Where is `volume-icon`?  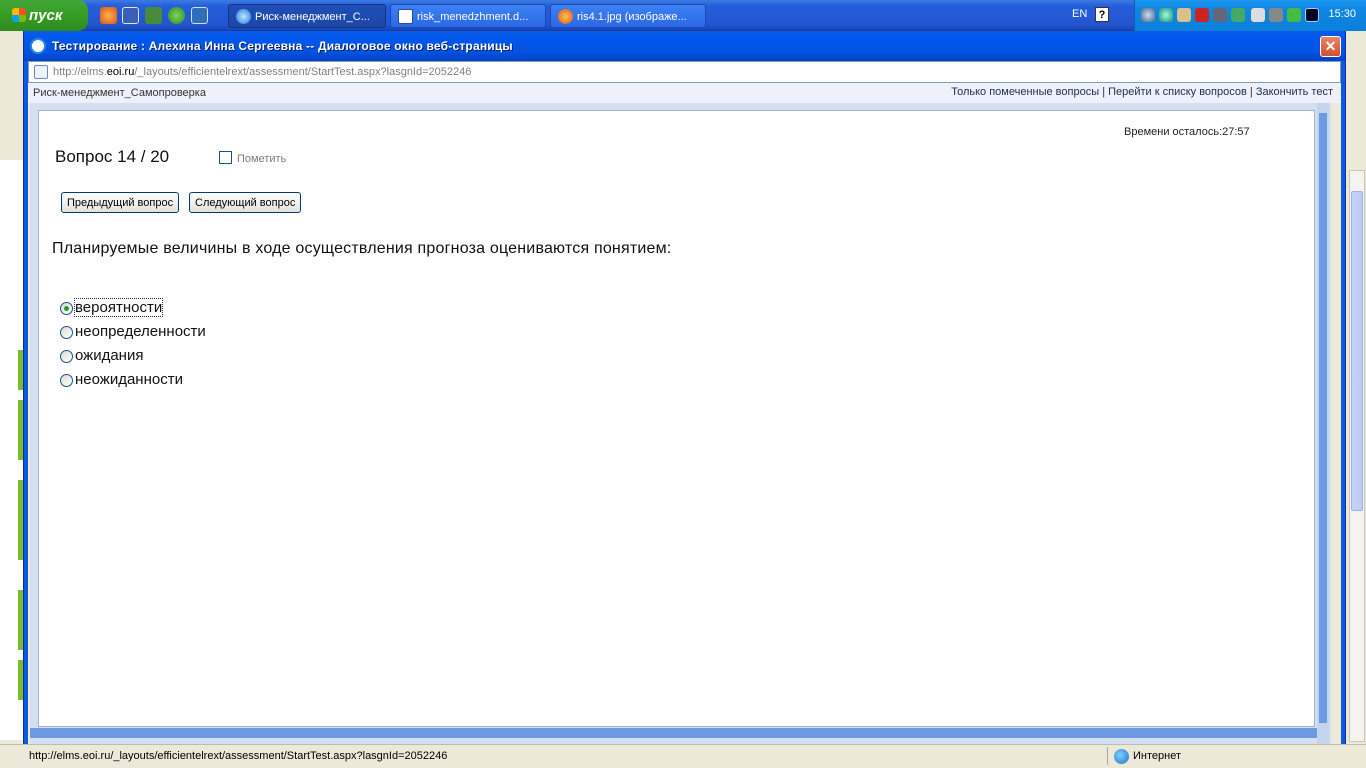 volume-icon is located at coordinates (1258, 15).